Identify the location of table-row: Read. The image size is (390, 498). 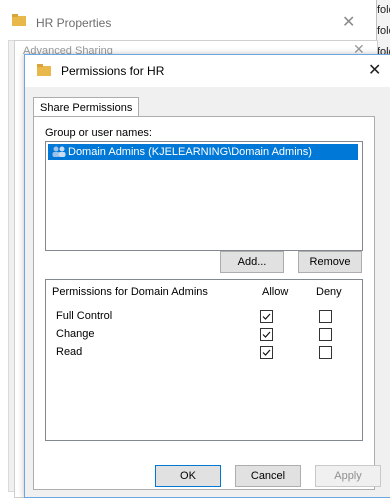
(204, 353).